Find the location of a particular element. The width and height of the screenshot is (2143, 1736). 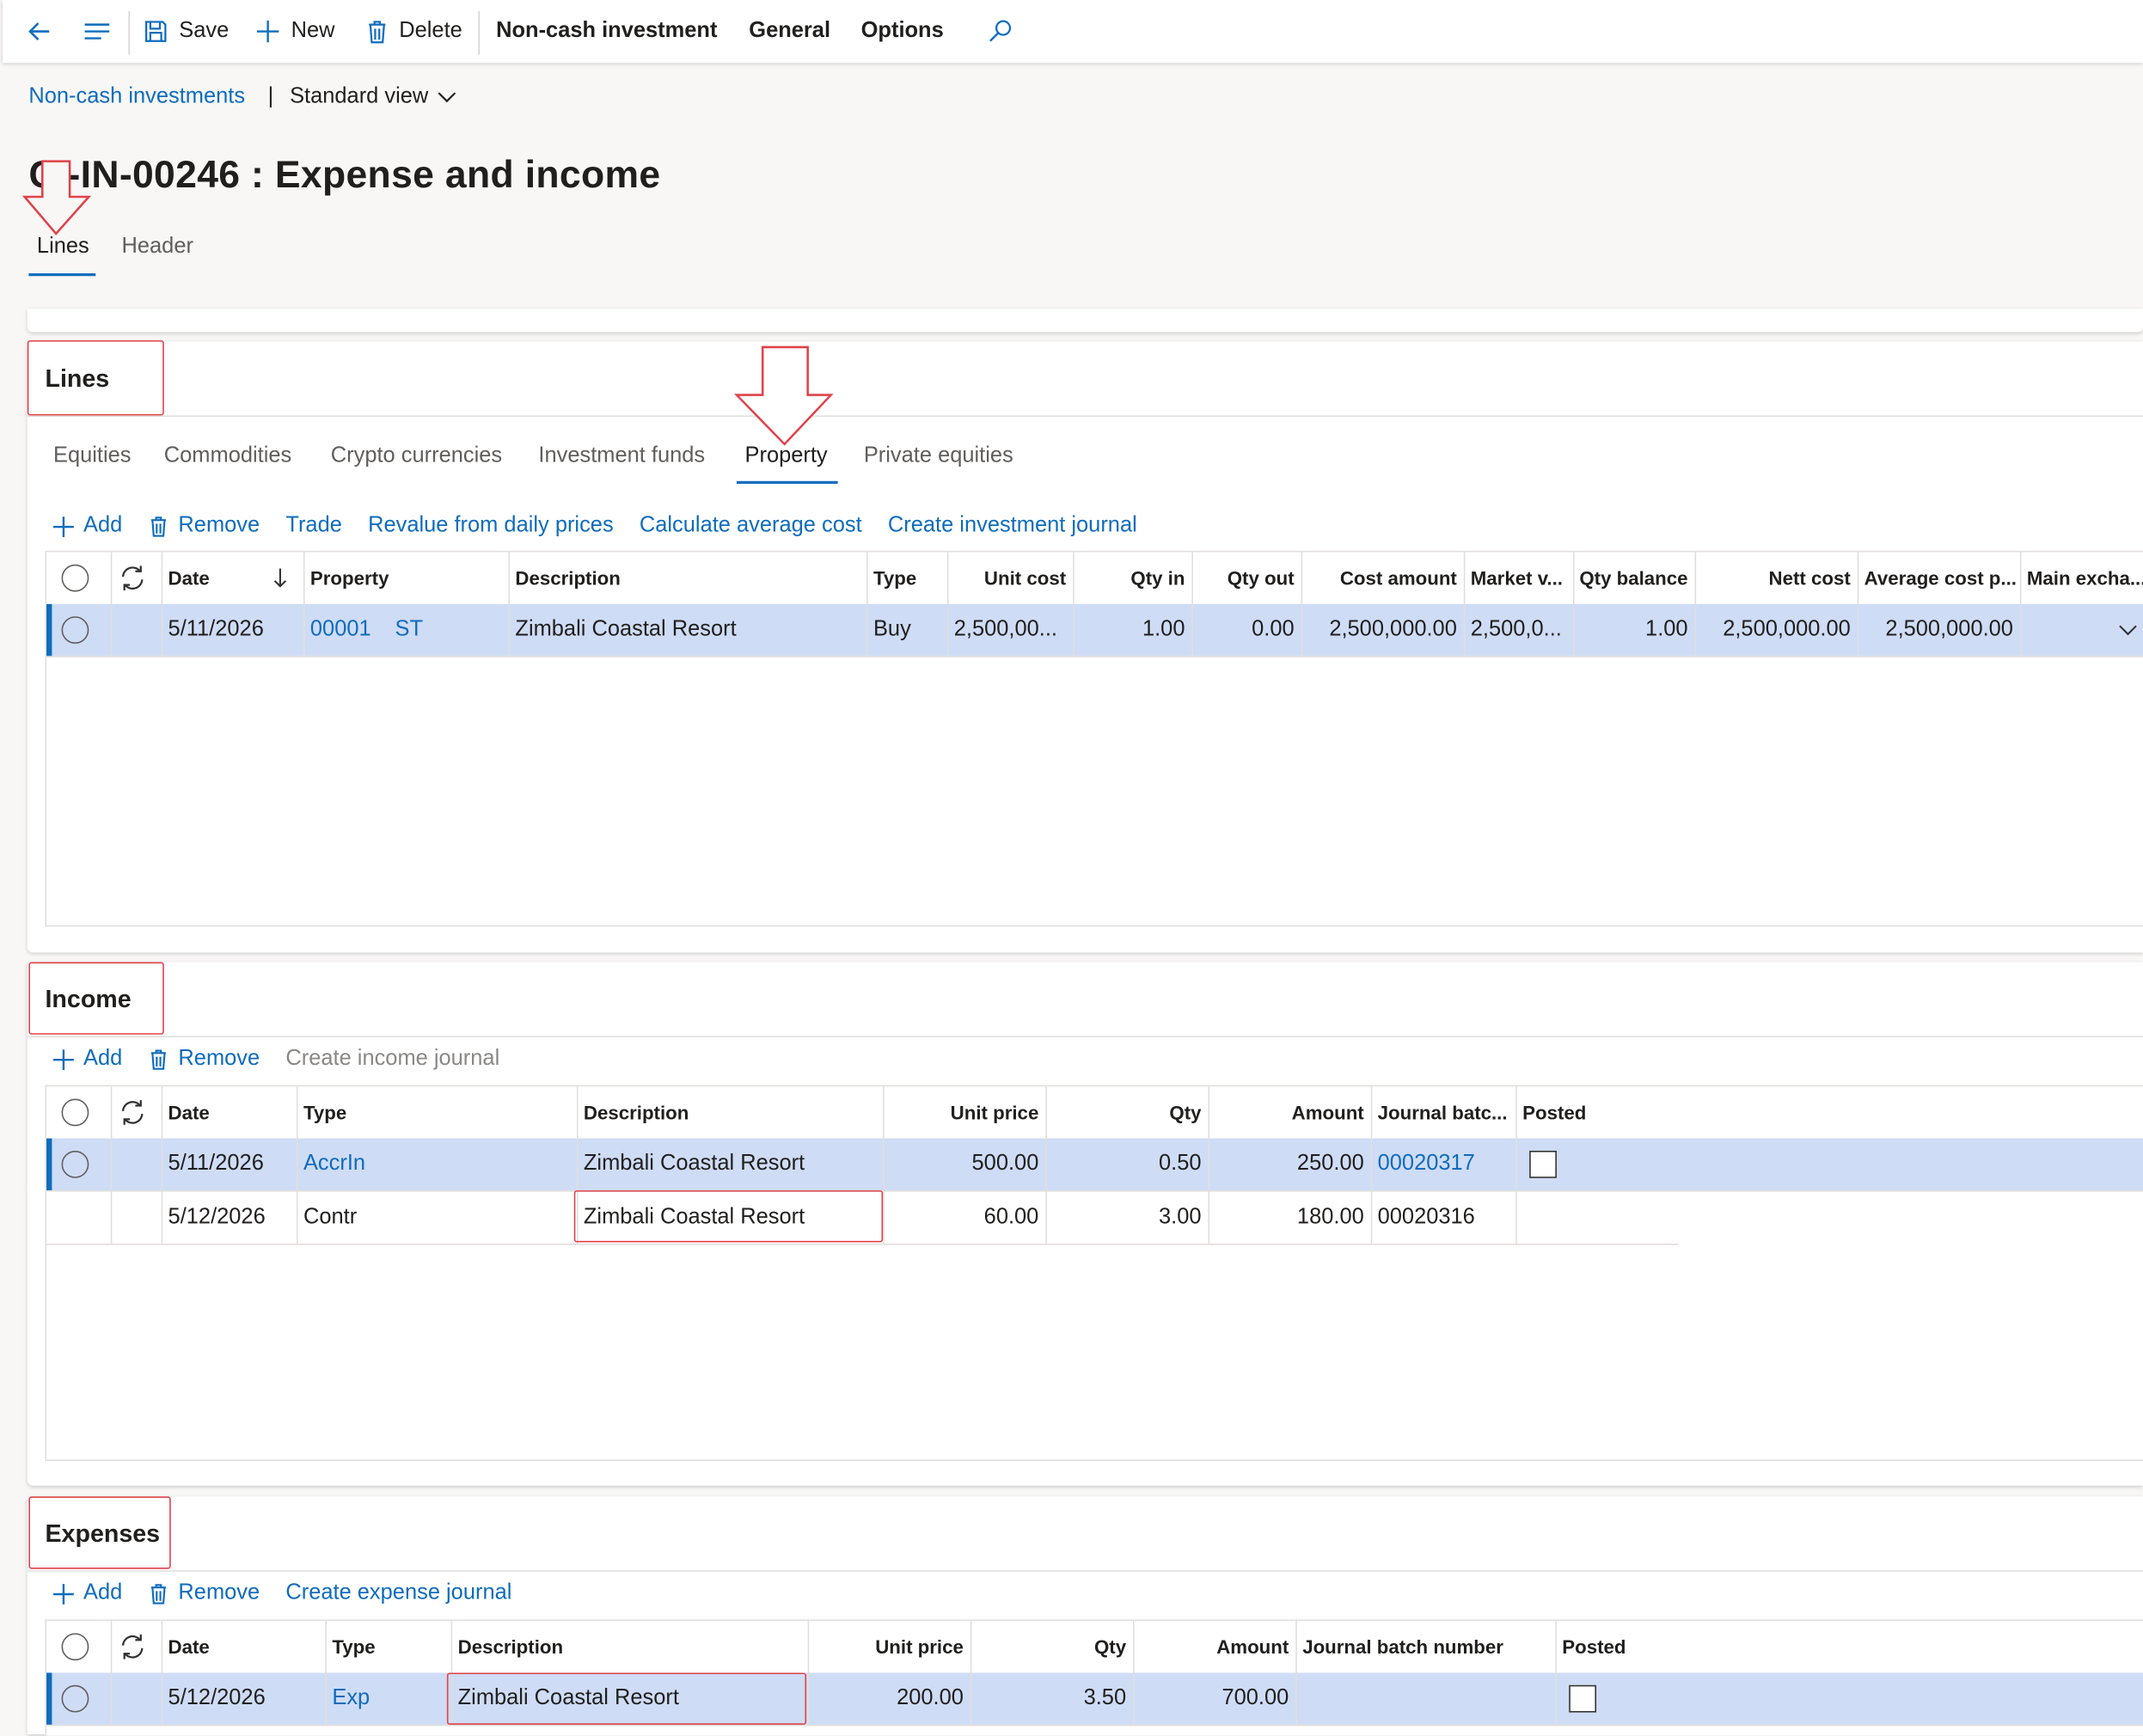

save-button: Save is located at coordinates (185, 32).